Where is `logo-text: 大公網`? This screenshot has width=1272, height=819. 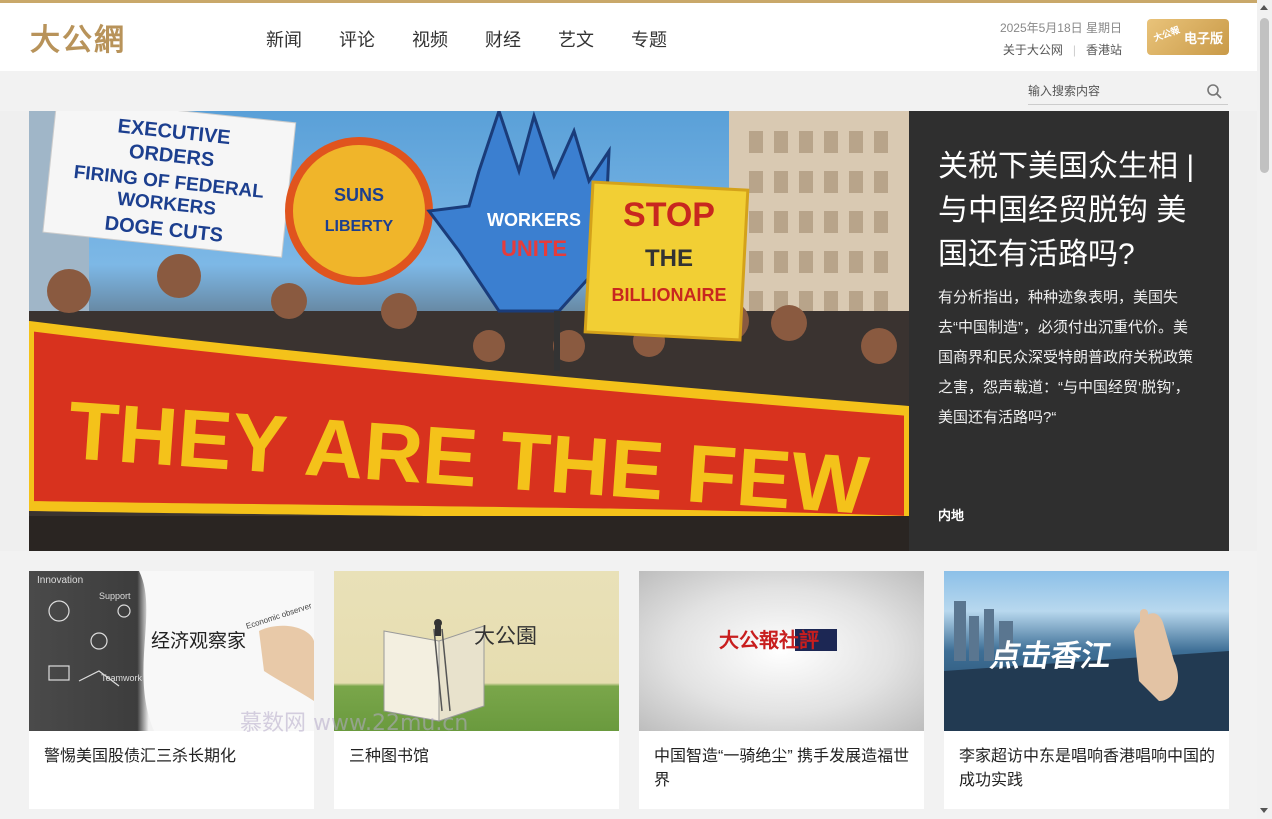 logo-text: 大公網 is located at coordinates (78, 40).